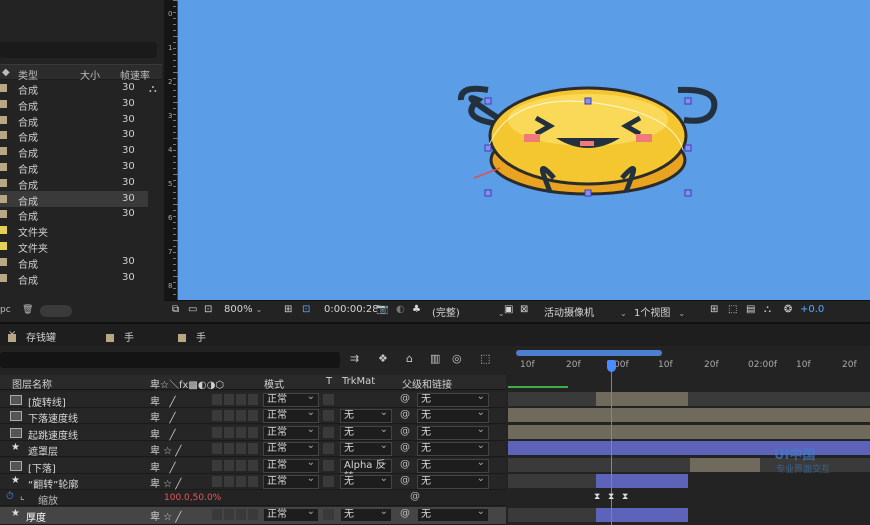 The height and width of the screenshot is (525, 870). I want to click on timecode: 0:00:00:28, so click(351, 309).